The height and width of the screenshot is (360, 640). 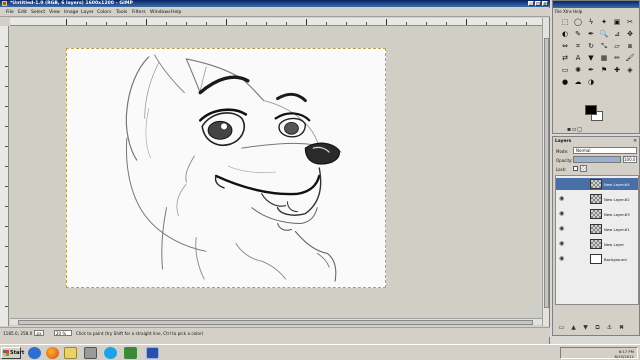 What do you see at coordinates (565, 46) in the screenshot?
I see `align-tool-icon: ⇔` at bounding box center [565, 46].